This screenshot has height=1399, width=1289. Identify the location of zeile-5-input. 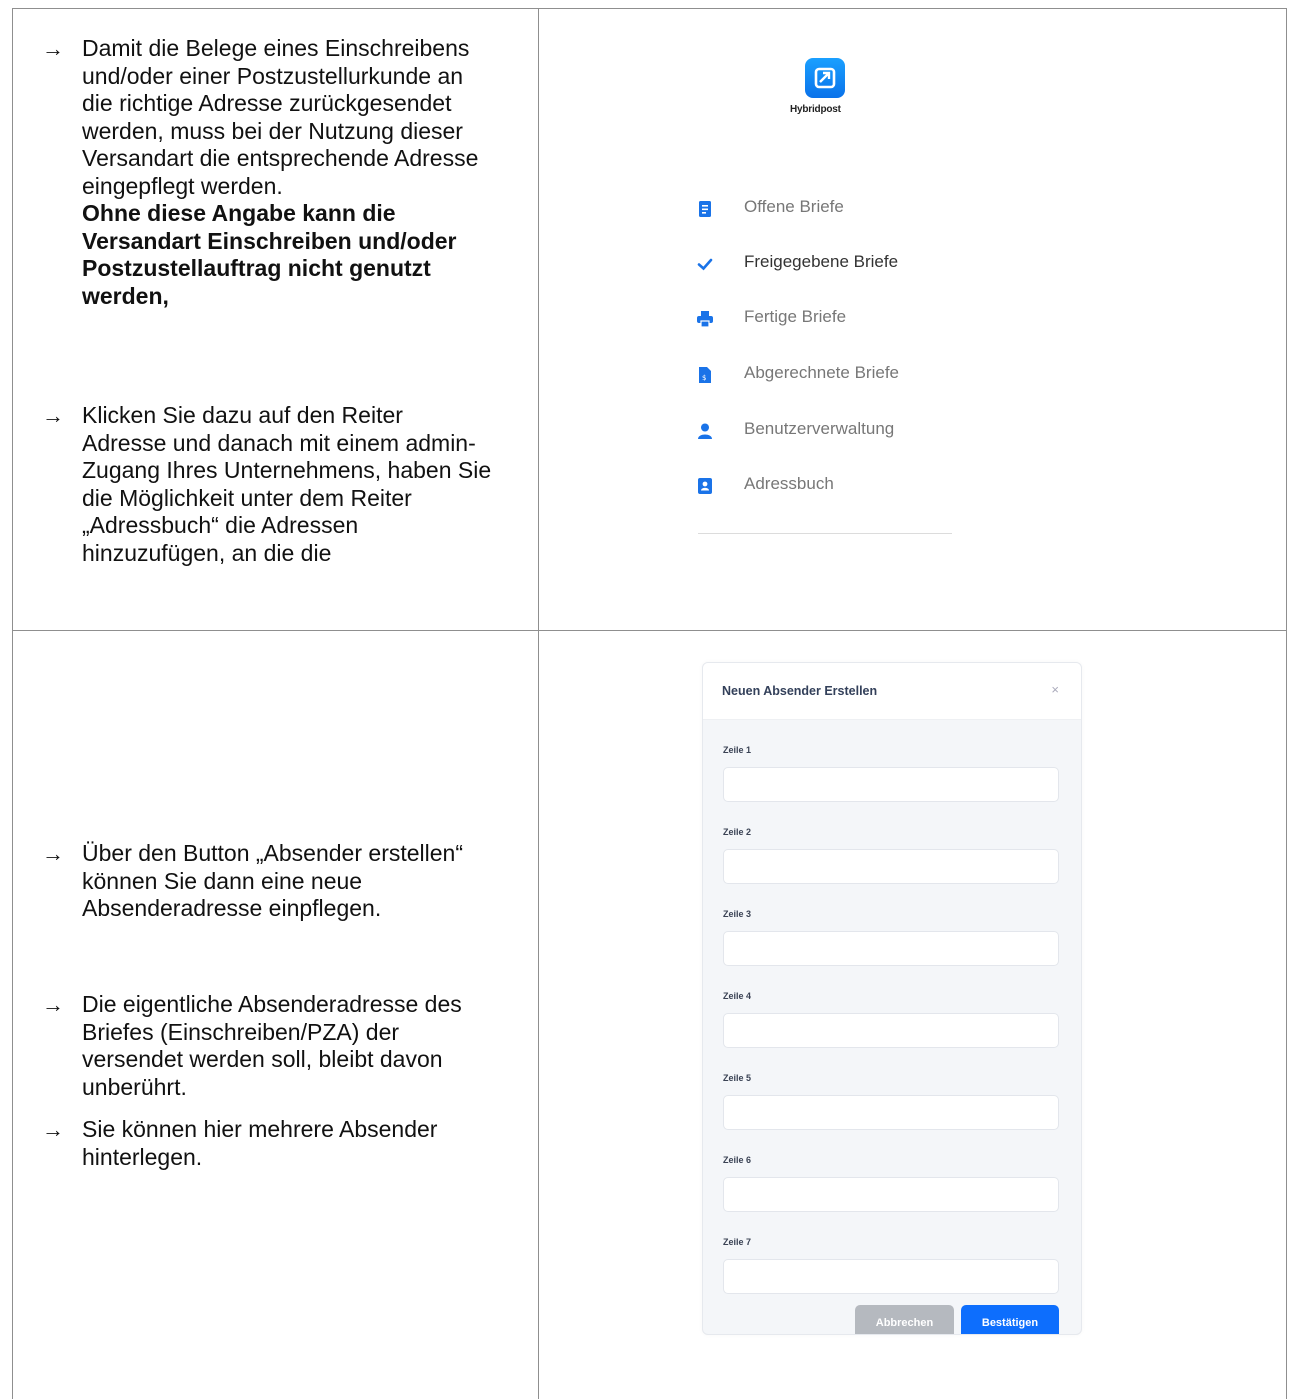
(891, 1112).